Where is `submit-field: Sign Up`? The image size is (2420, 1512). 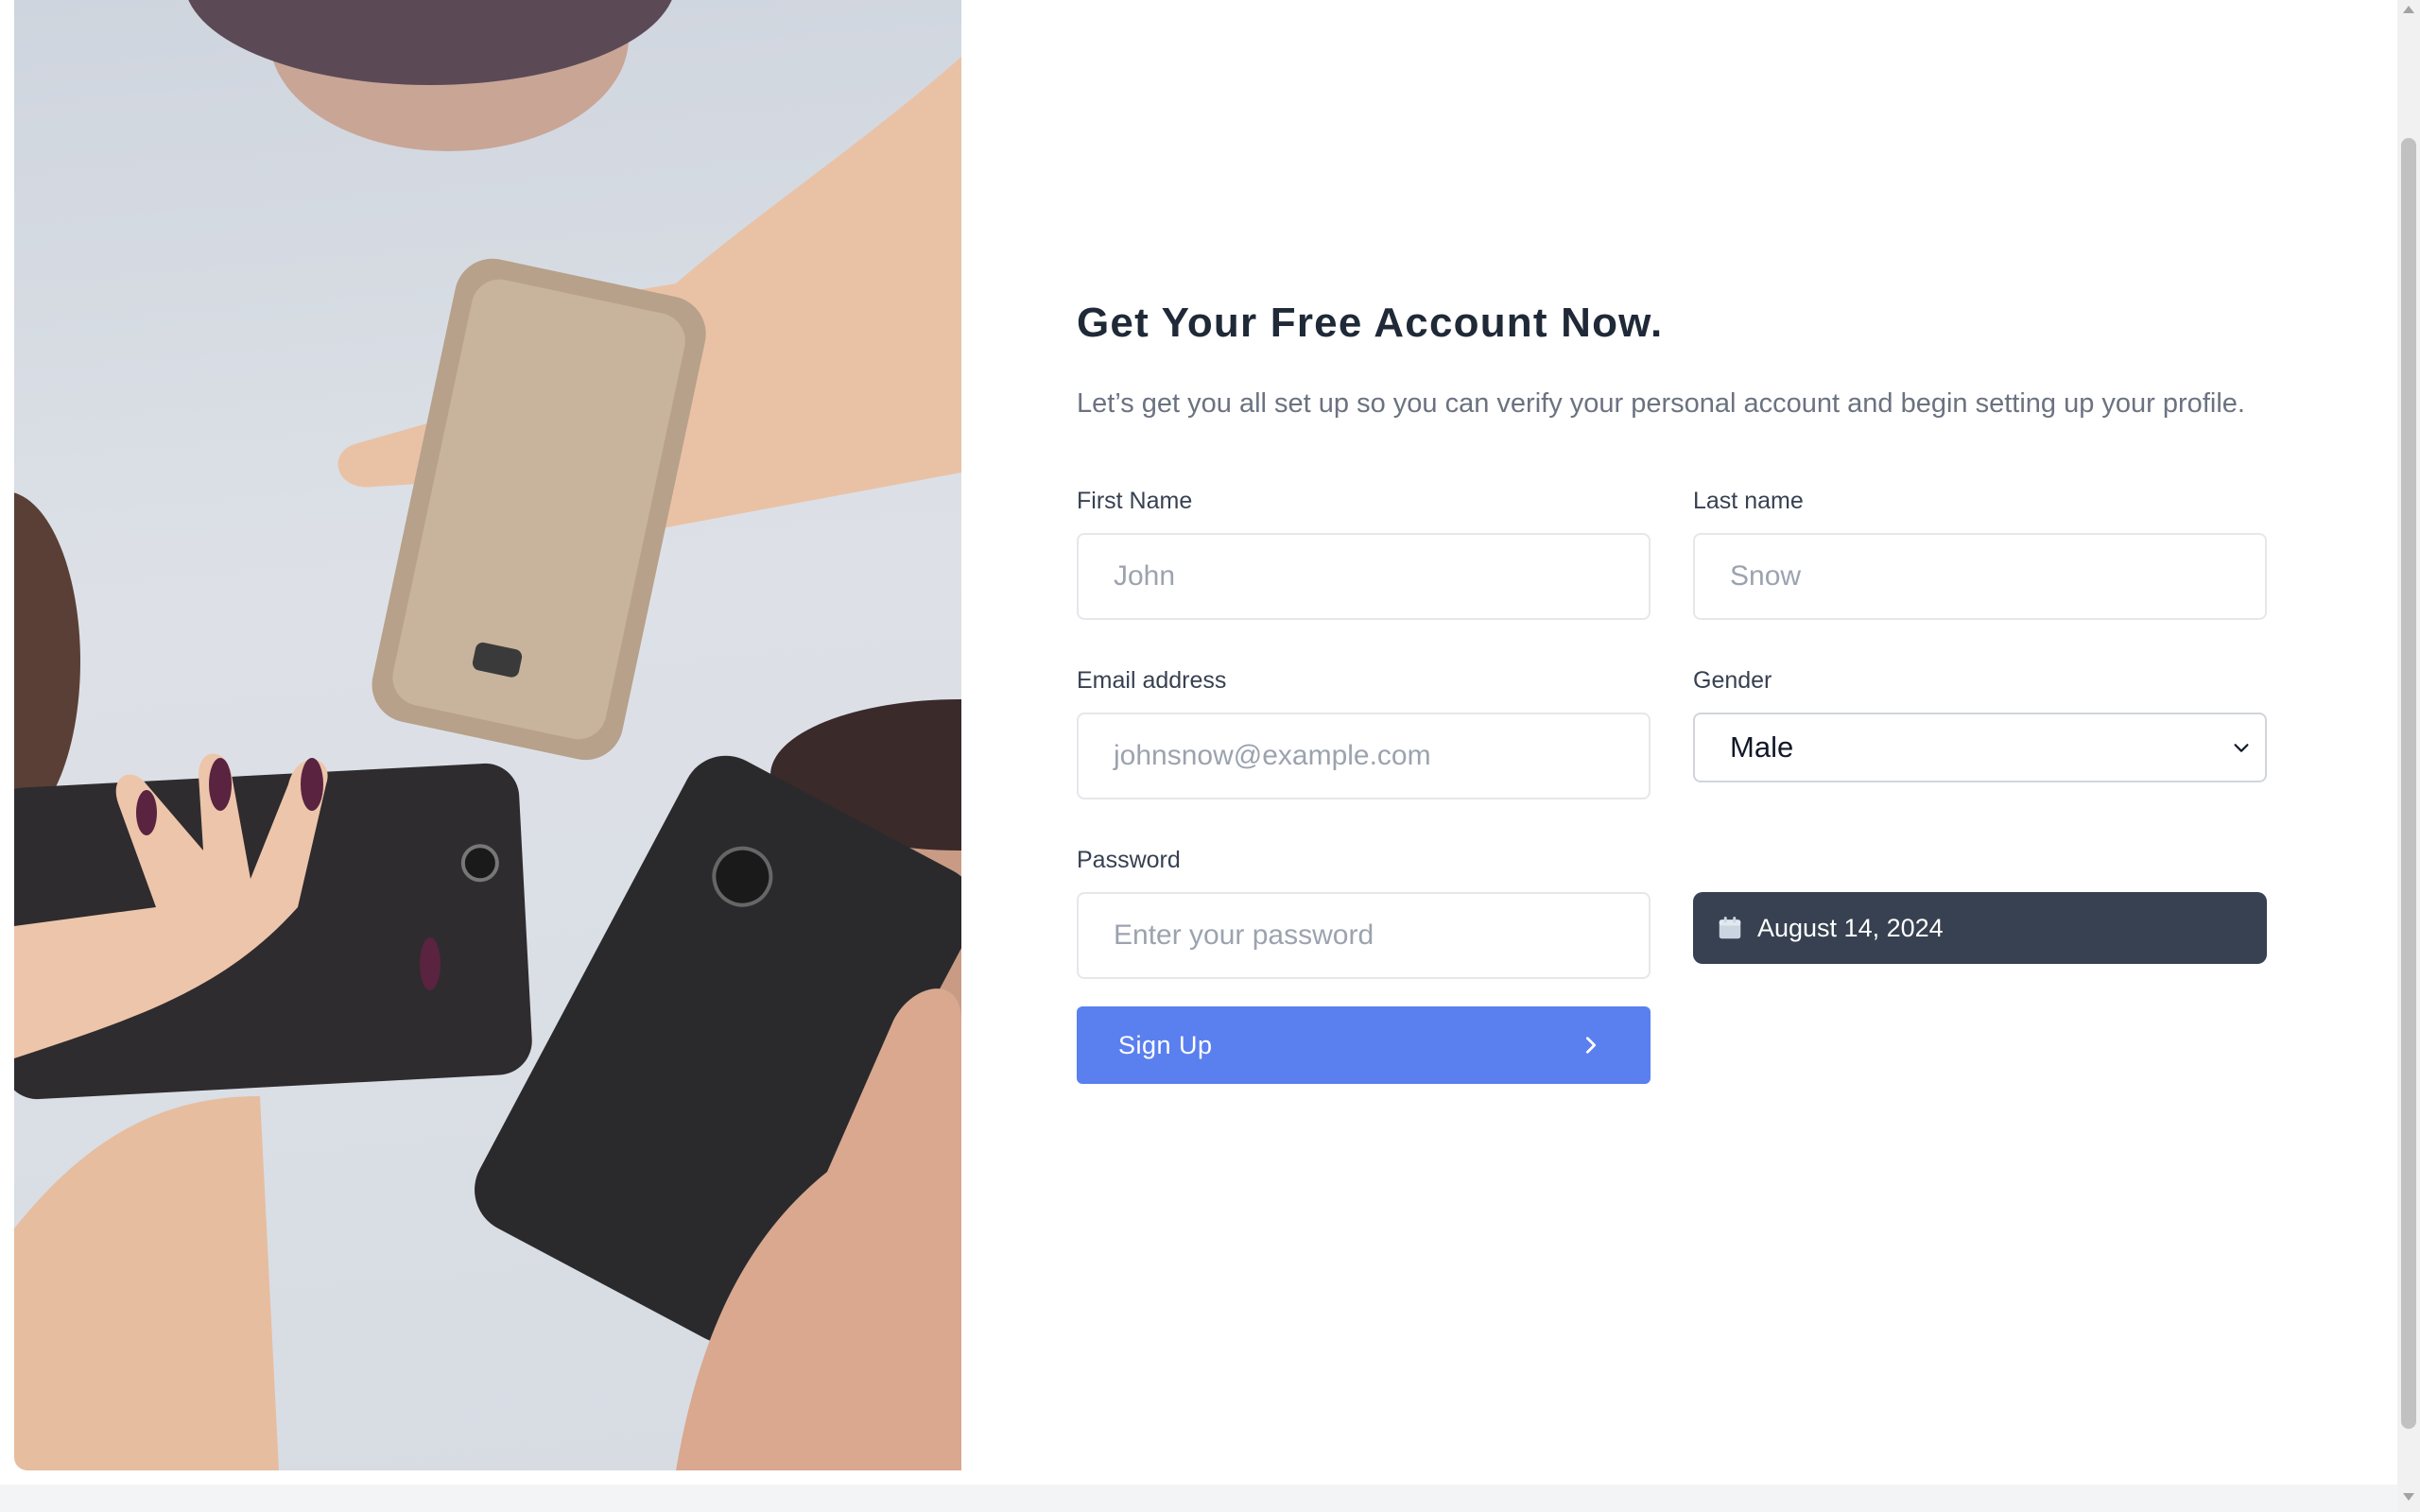
submit-field: Sign Up is located at coordinates (1364, 1104).